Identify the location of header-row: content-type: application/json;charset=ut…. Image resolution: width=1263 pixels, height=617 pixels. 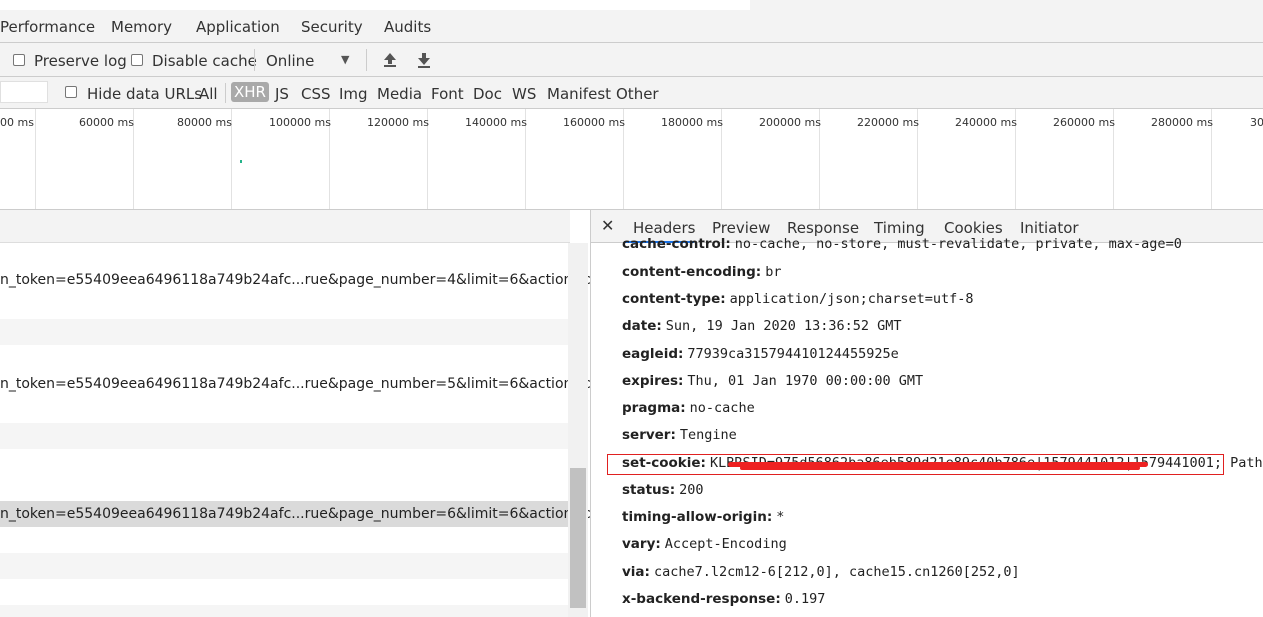
(797, 299).